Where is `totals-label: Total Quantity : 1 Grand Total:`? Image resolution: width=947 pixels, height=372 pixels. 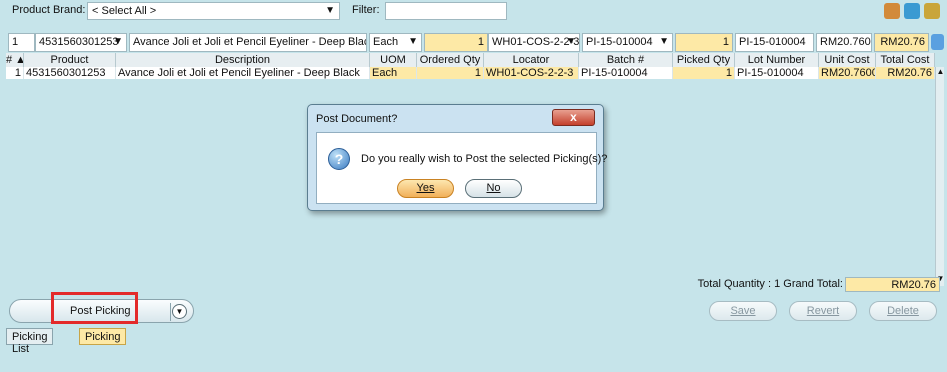
totals-label: Total Quantity : 1 Grand Total: is located at coordinates (770, 284).